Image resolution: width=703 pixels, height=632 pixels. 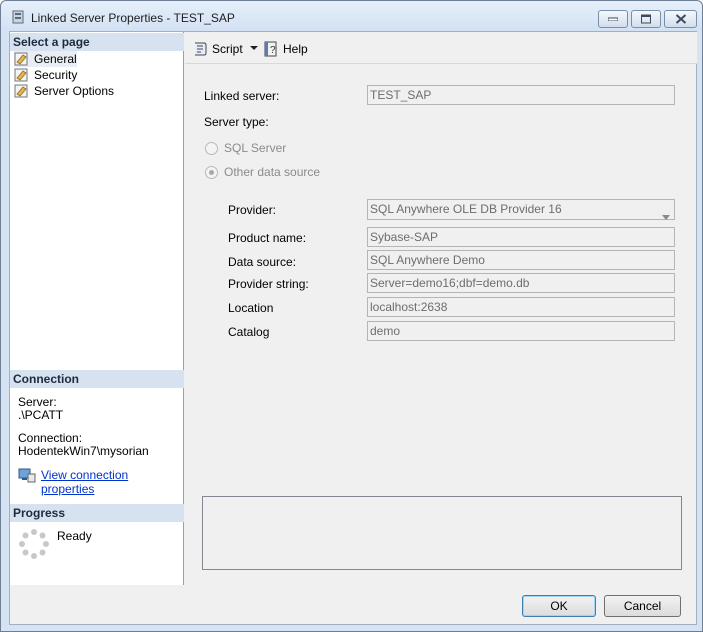 I want to click on linked-server-field: TEST_SAP, so click(x=521, y=95).